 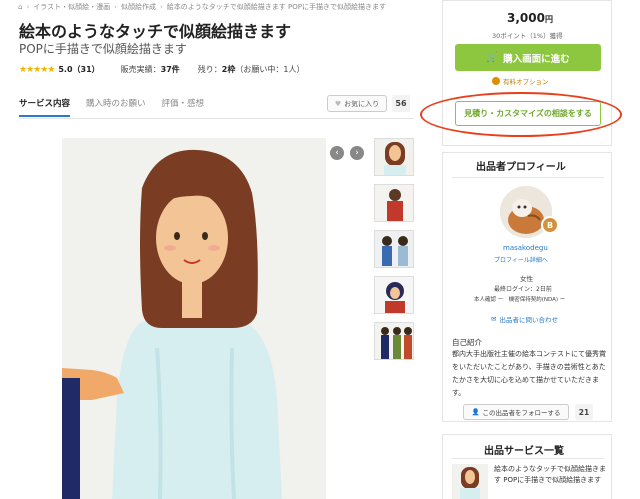 I want to click on profile-detail-link: プロフィール詳細へ, so click(x=521, y=259).